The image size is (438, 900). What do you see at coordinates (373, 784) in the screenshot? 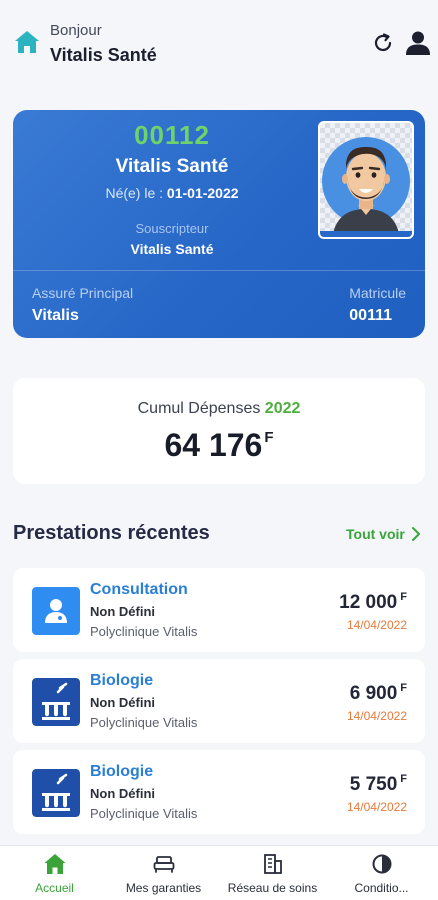
I see `item-amount: 5 750` at bounding box center [373, 784].